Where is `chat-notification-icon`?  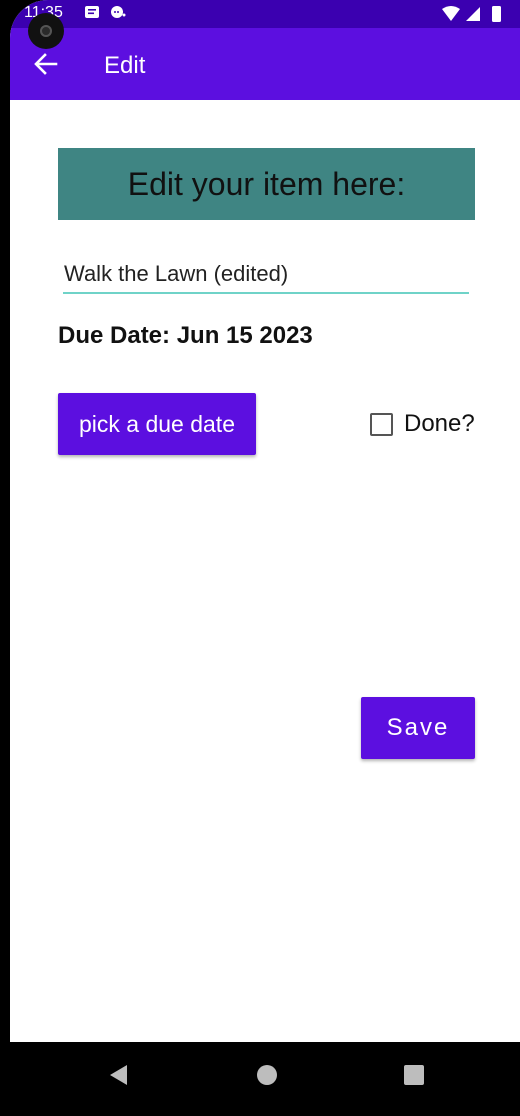
chat-notification-icon is located at coordinates (118, 12).